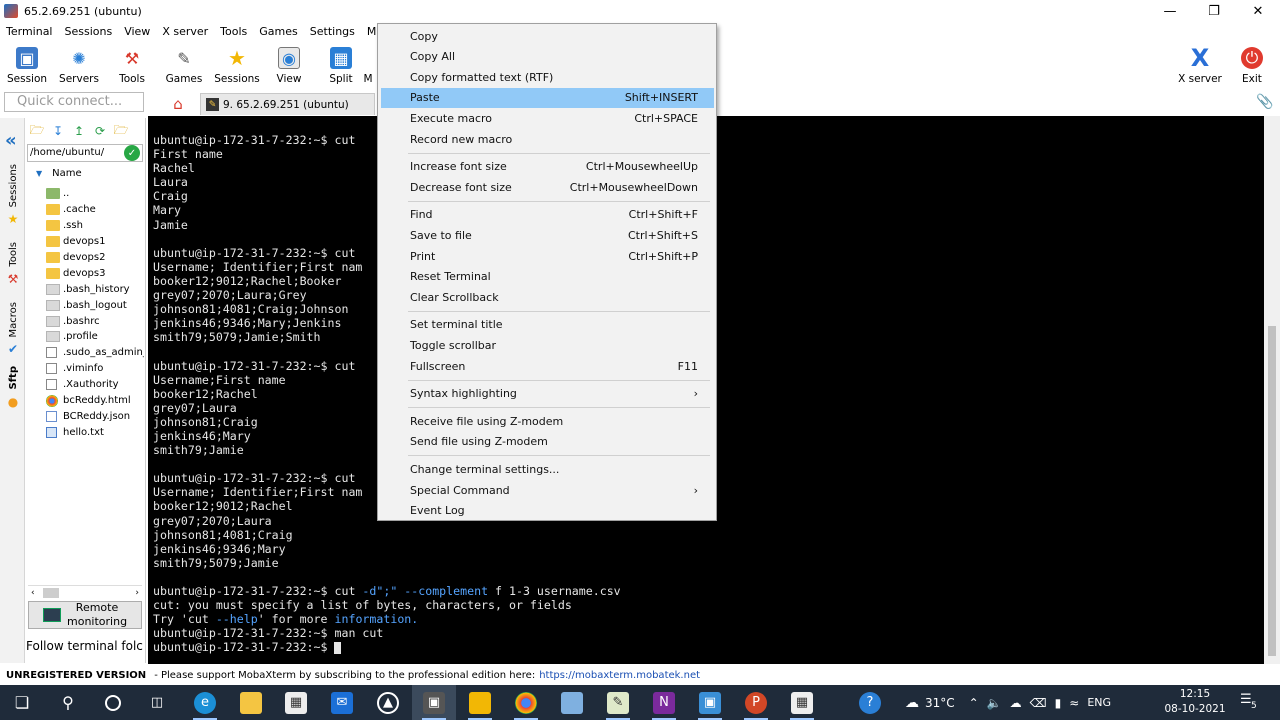 Image resolution: width=1280 pixels, height=720 pixels. What do you see at coordinates (296, 702) in the screenshot?
I see `store-taskbar: ▦` at bounding box center [296, 702].